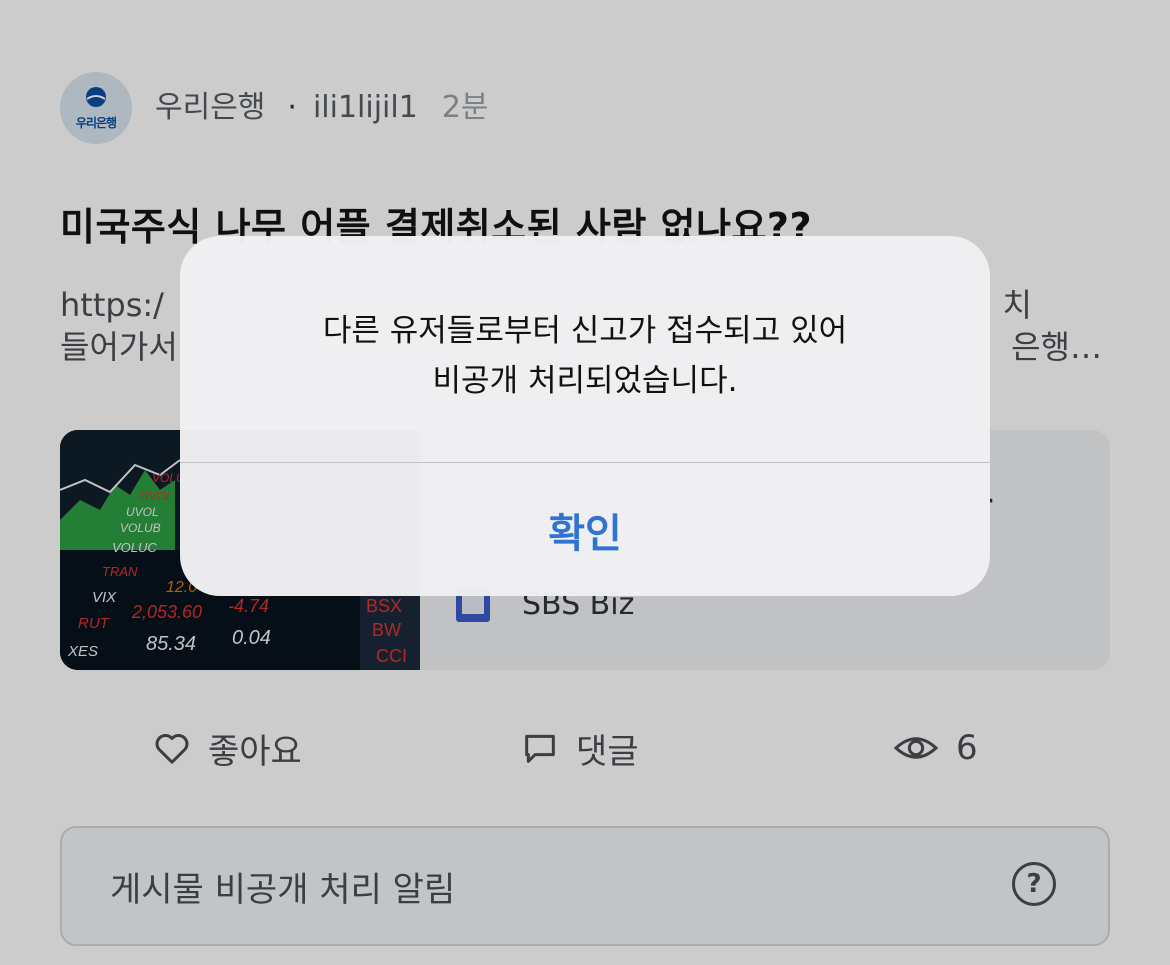 The width and height of the screenshot is (1170, 965). I want to click on alert-message: 다른 유저들로부터 신고가 접수되고 있어 비공개 처리되었습니다., so click(585, 356).